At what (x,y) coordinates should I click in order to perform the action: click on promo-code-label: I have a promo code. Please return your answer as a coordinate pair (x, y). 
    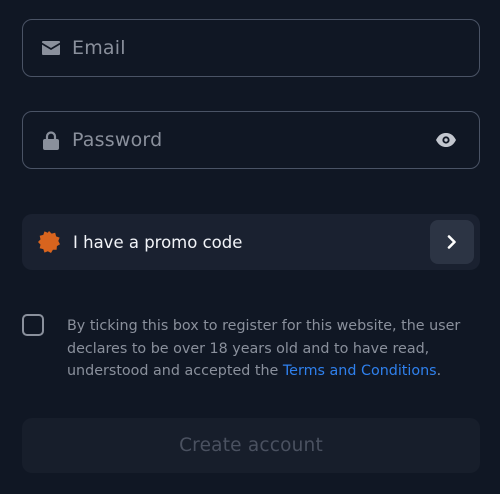
    Looking at the image, I should click on (158, 242).